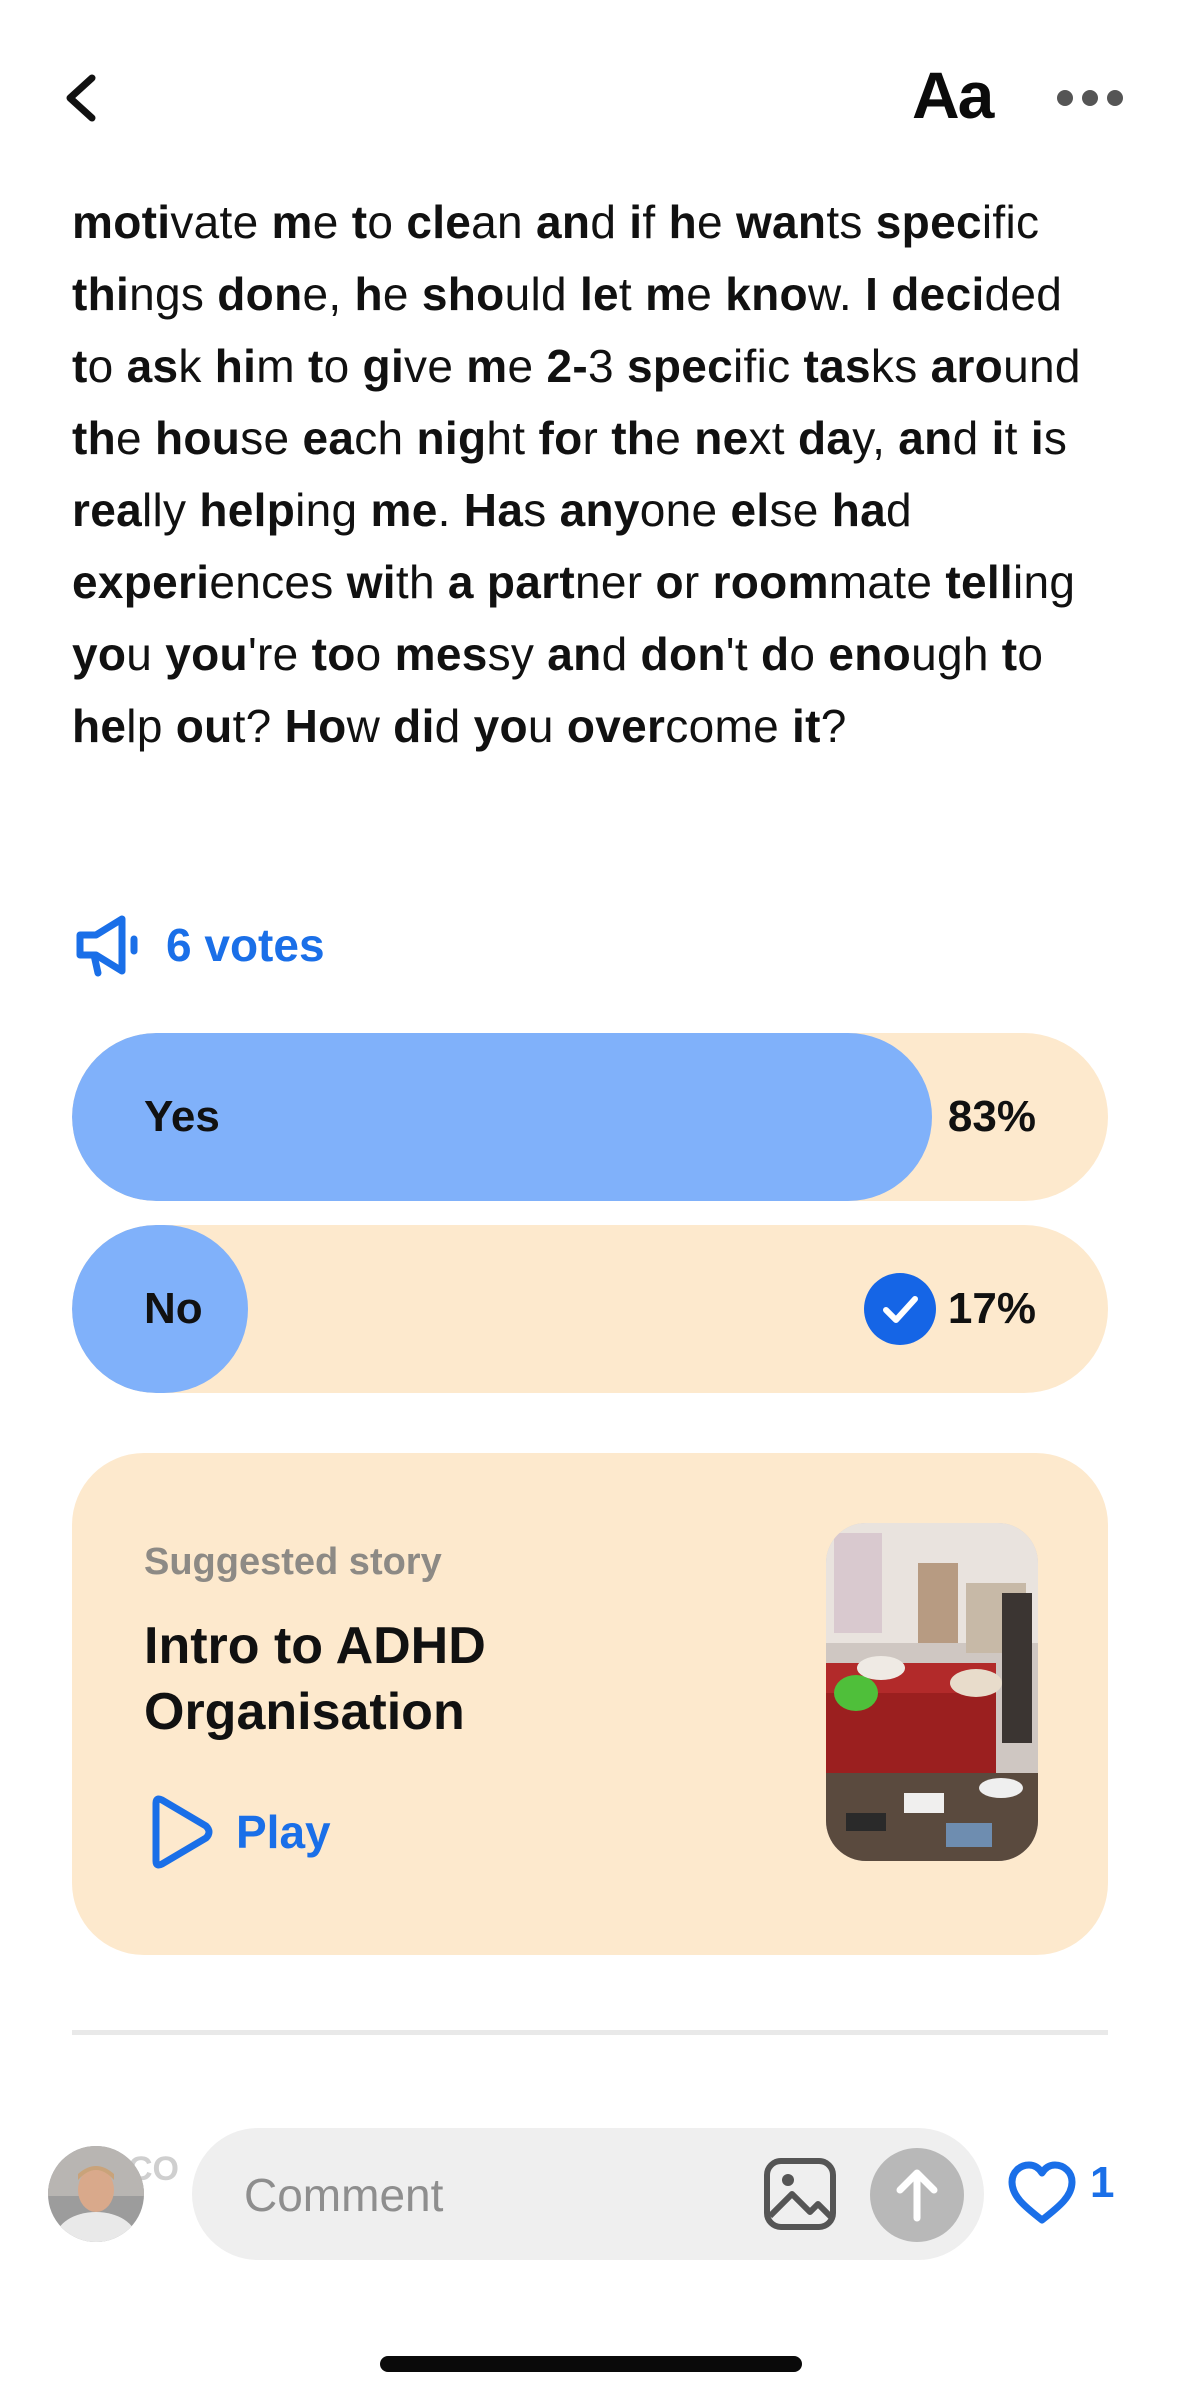 This screenshot has height=2396, width=1179. I want to click on poll-option-percent: 17%, so click(991, 1308).